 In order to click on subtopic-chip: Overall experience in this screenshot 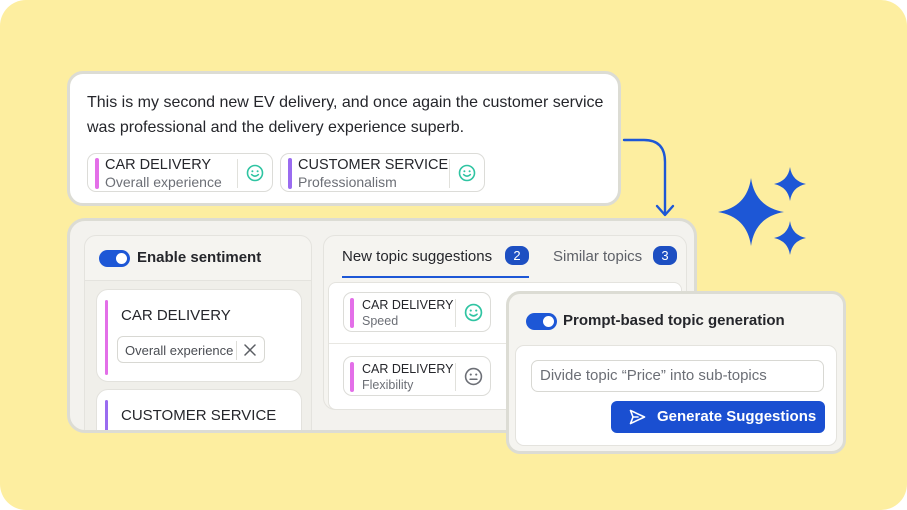, I will do `click(191, 349)`.